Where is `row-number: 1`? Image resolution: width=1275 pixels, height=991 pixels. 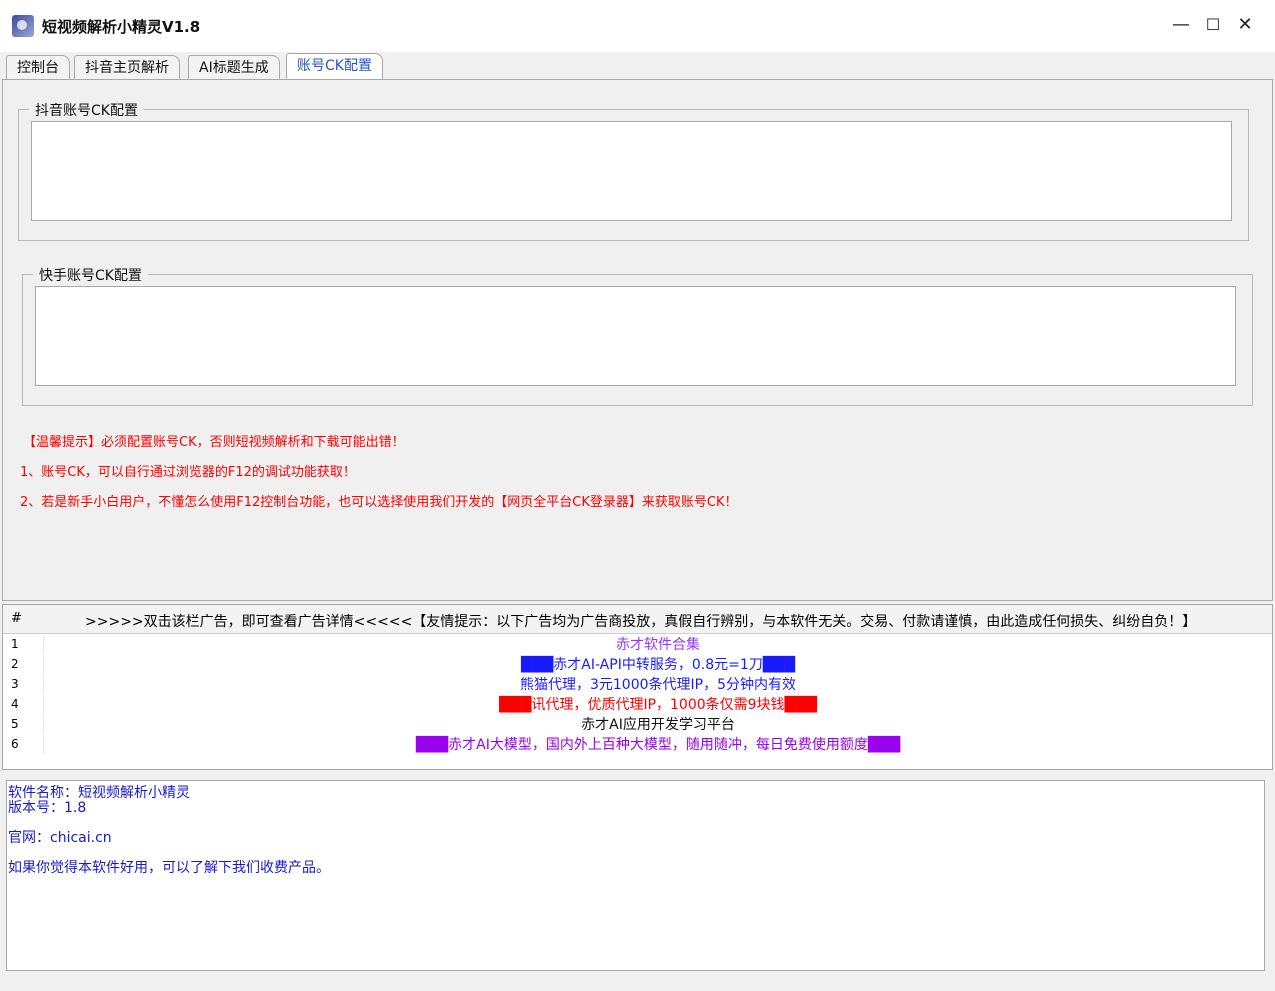
row-number: 1 is located at coordinates (15, 644).